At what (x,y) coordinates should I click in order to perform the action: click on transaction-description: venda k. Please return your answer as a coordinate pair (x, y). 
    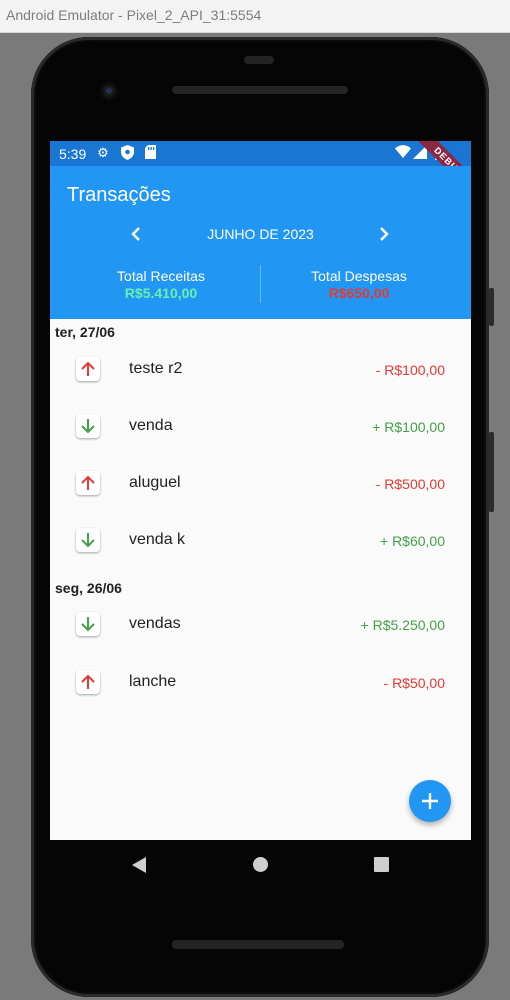
    Looking at the image, I should click on (157, 539).